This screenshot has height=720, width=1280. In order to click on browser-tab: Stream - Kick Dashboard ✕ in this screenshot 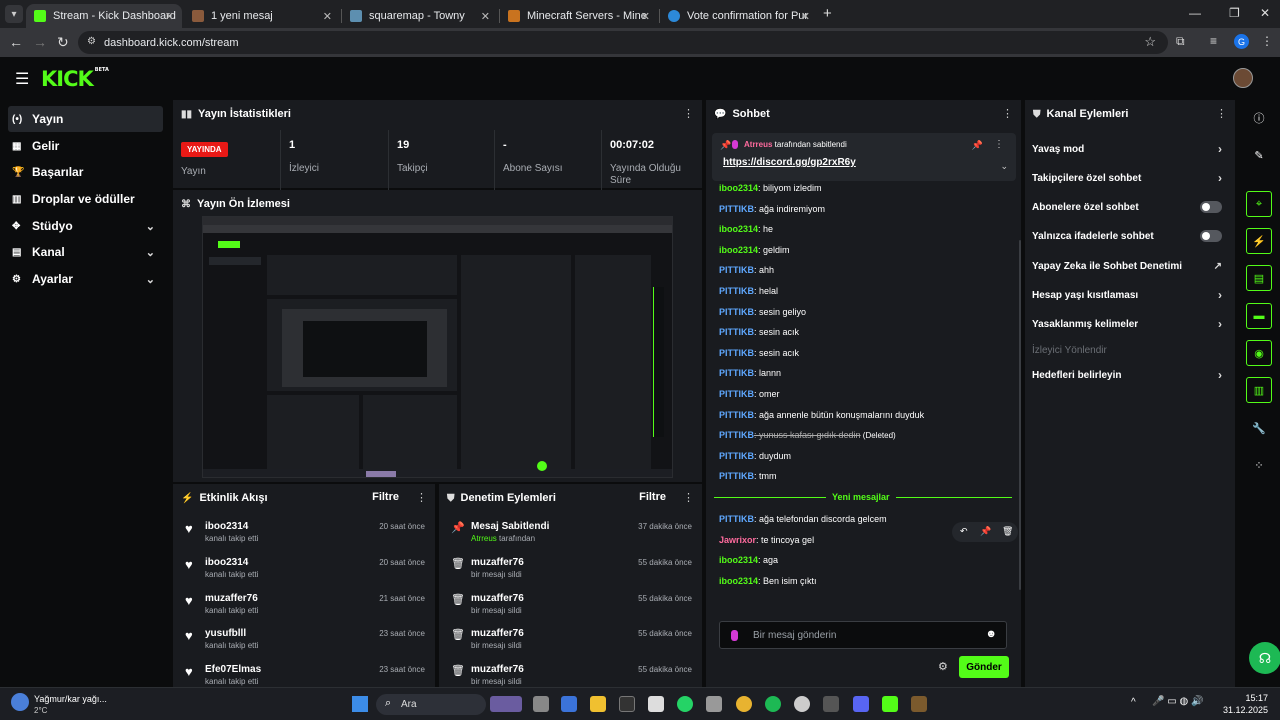, I will do `click(104, 16)`.